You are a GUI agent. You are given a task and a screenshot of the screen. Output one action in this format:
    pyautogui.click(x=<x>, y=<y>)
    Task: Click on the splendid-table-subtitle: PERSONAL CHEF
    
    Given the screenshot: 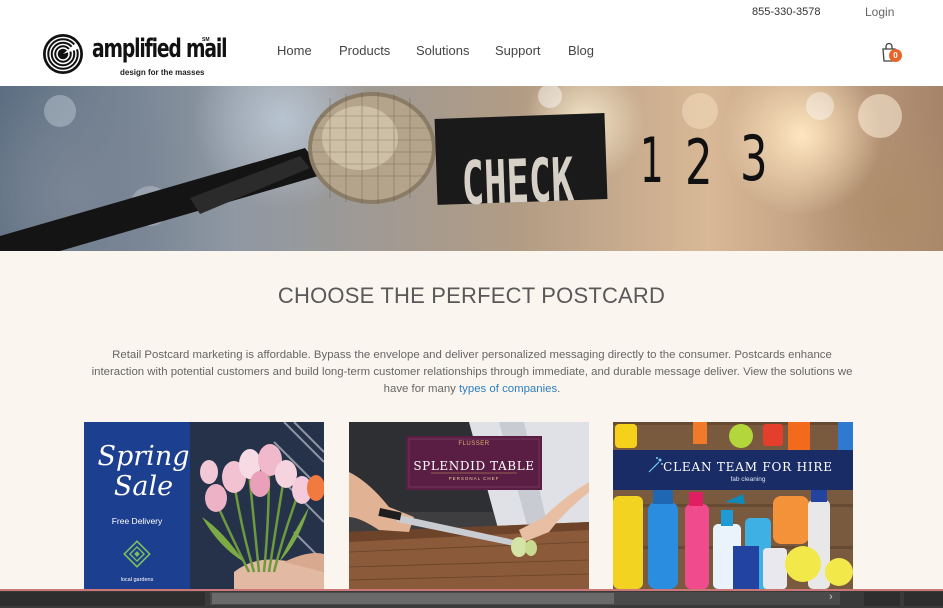 What is the action you would take?
    pyautogui.click(x=474, y=478)
    